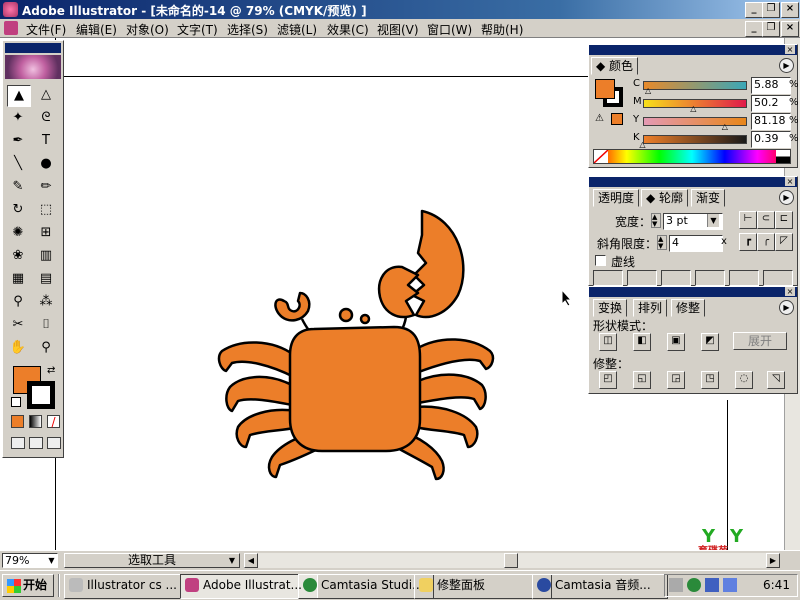 Image resolution: width=800 pixels, height=600 pixels. I want to click on crop-icon: ◳, so click(710, 380).